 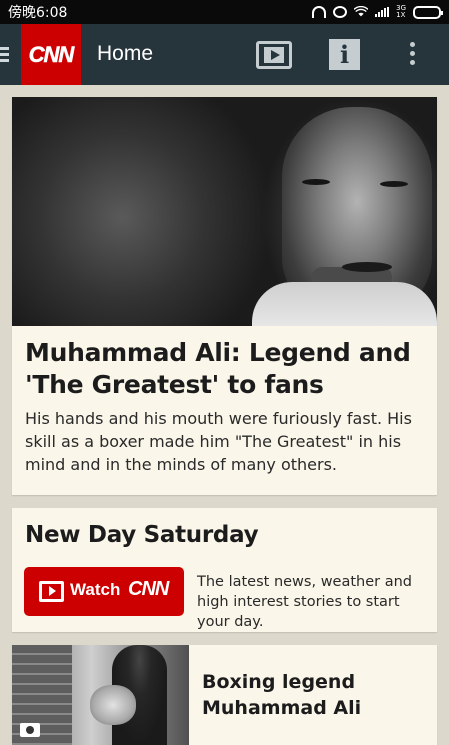 I want to click on page-title: Home, so click(x=125, y=53).